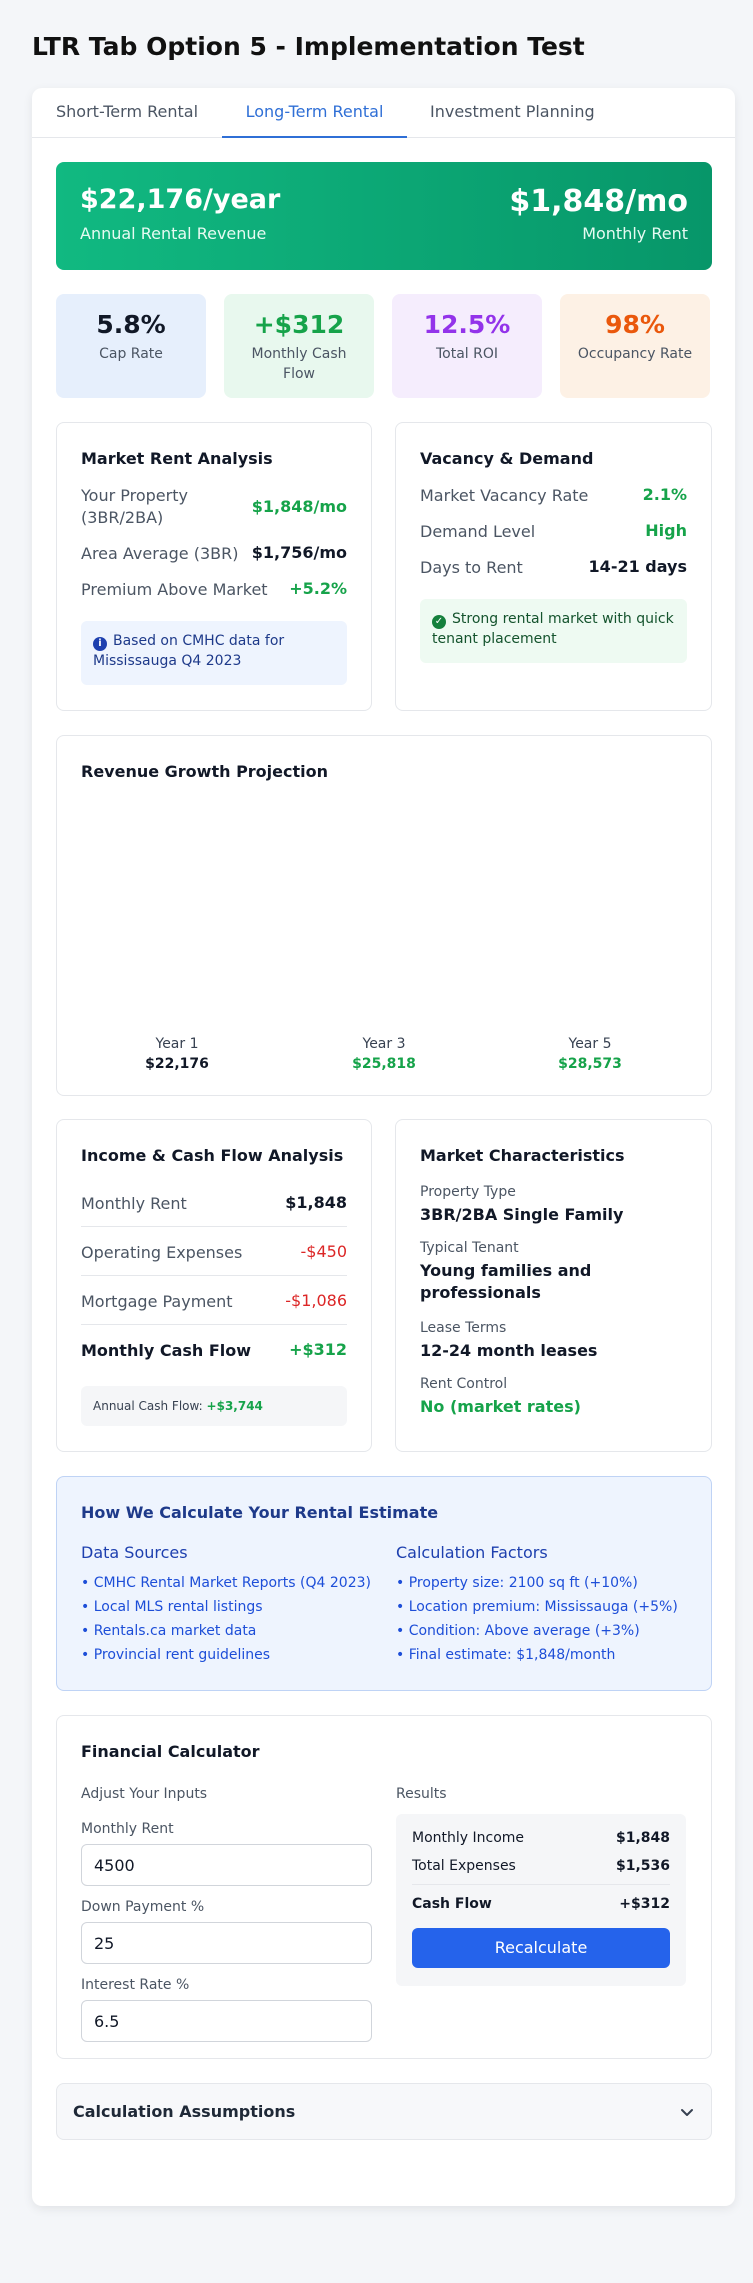 This screenshot has height=2283, width=753. What do you see at coordinates (226, 1943) in the screenshot?
I see `down-payment-input` at bounding box center [226, 1943].